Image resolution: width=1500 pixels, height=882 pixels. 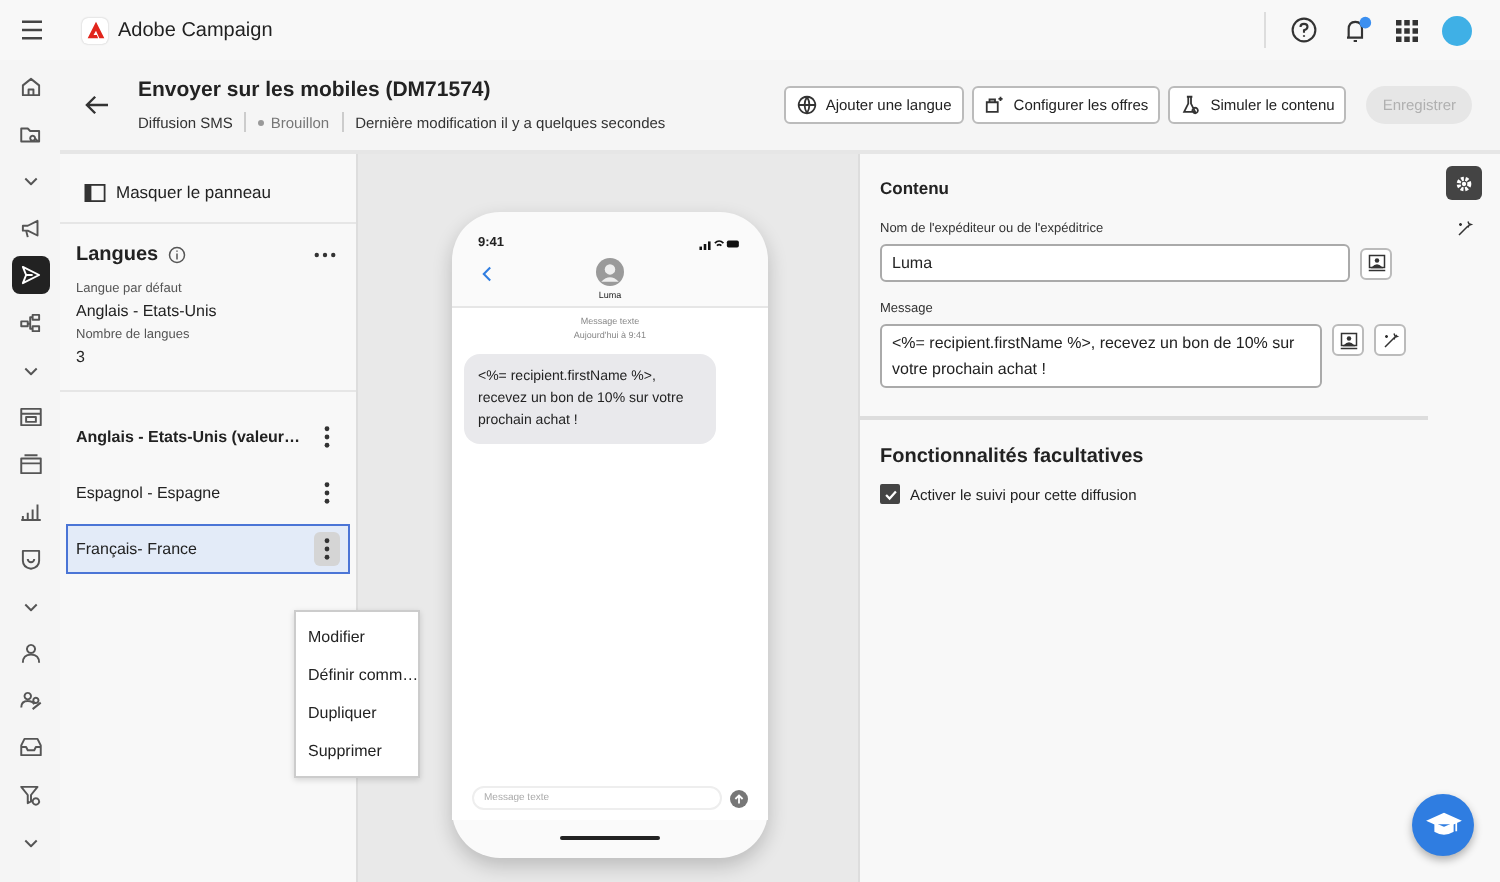 I want to click on section-title: Fonctionnalités facultatives, so click(x=1013, y=457).